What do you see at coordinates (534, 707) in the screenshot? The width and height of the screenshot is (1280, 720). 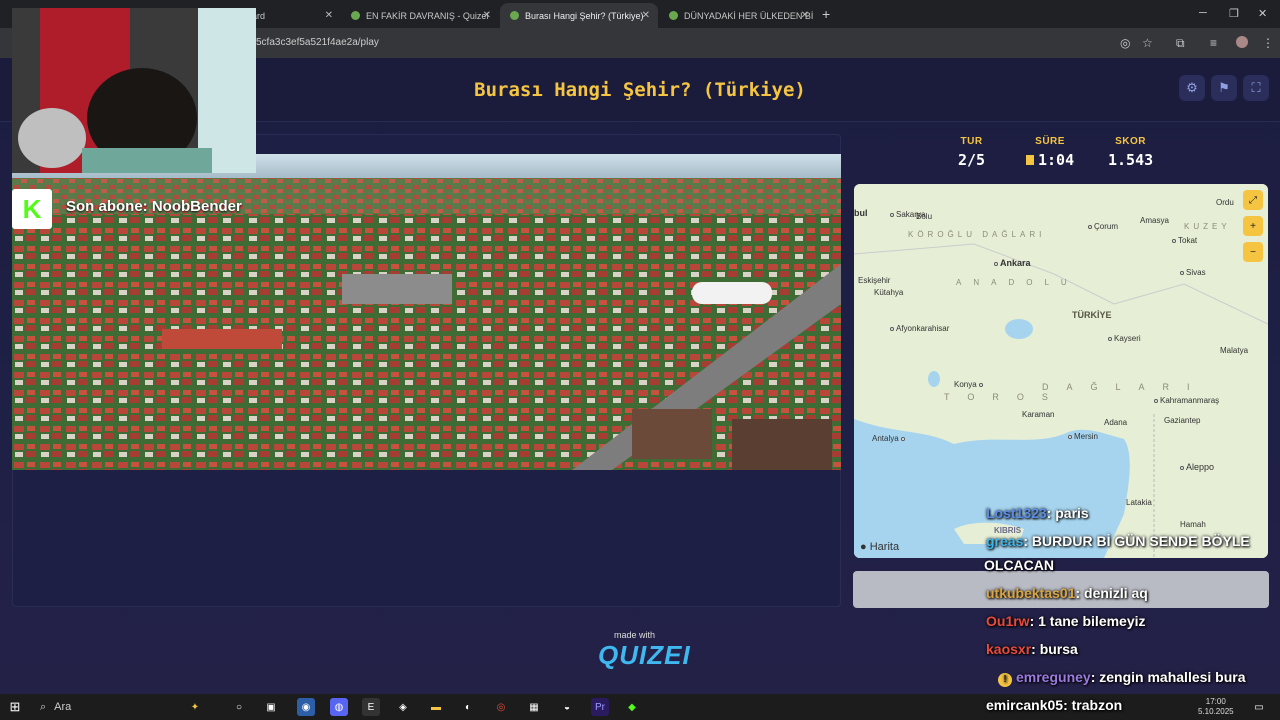 I see `calculator-icon: ▦` at bounding box center [534, 707].